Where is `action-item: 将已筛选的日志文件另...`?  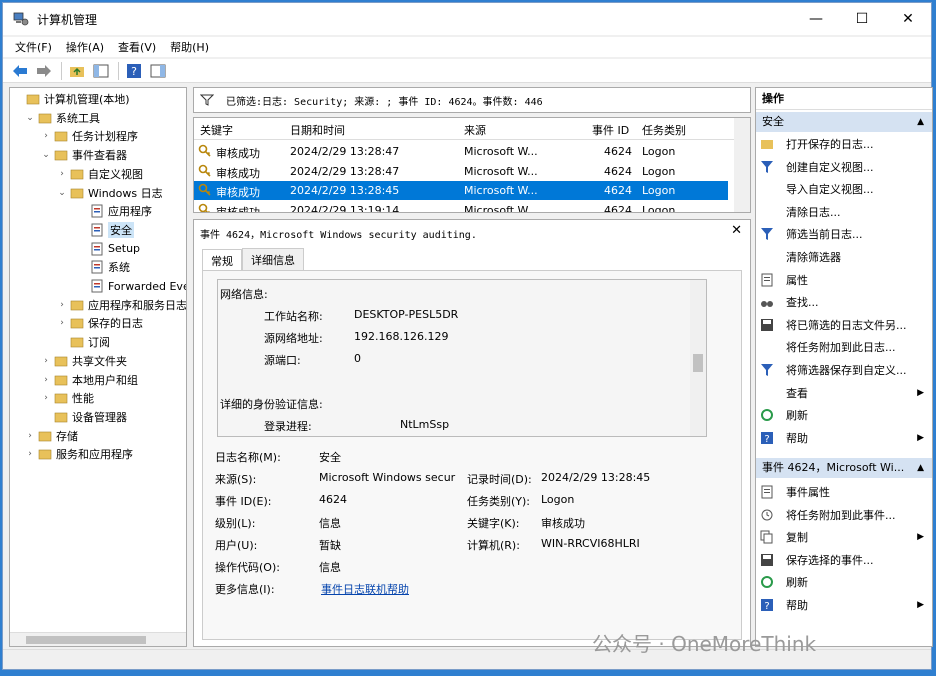
action-item: 将已筛选的日志文件另... is located at coordinates (844, 325).